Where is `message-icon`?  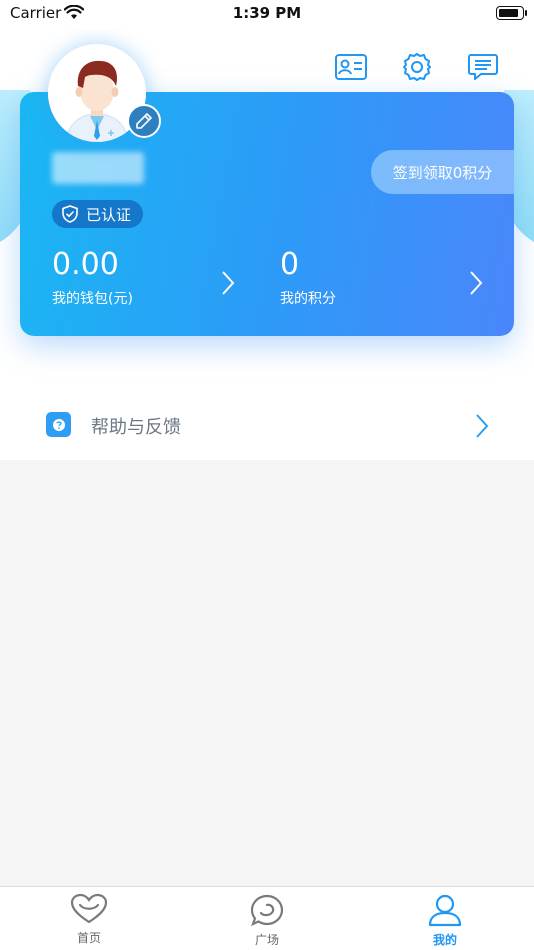 message-icon is located at coordinates (483, 67).